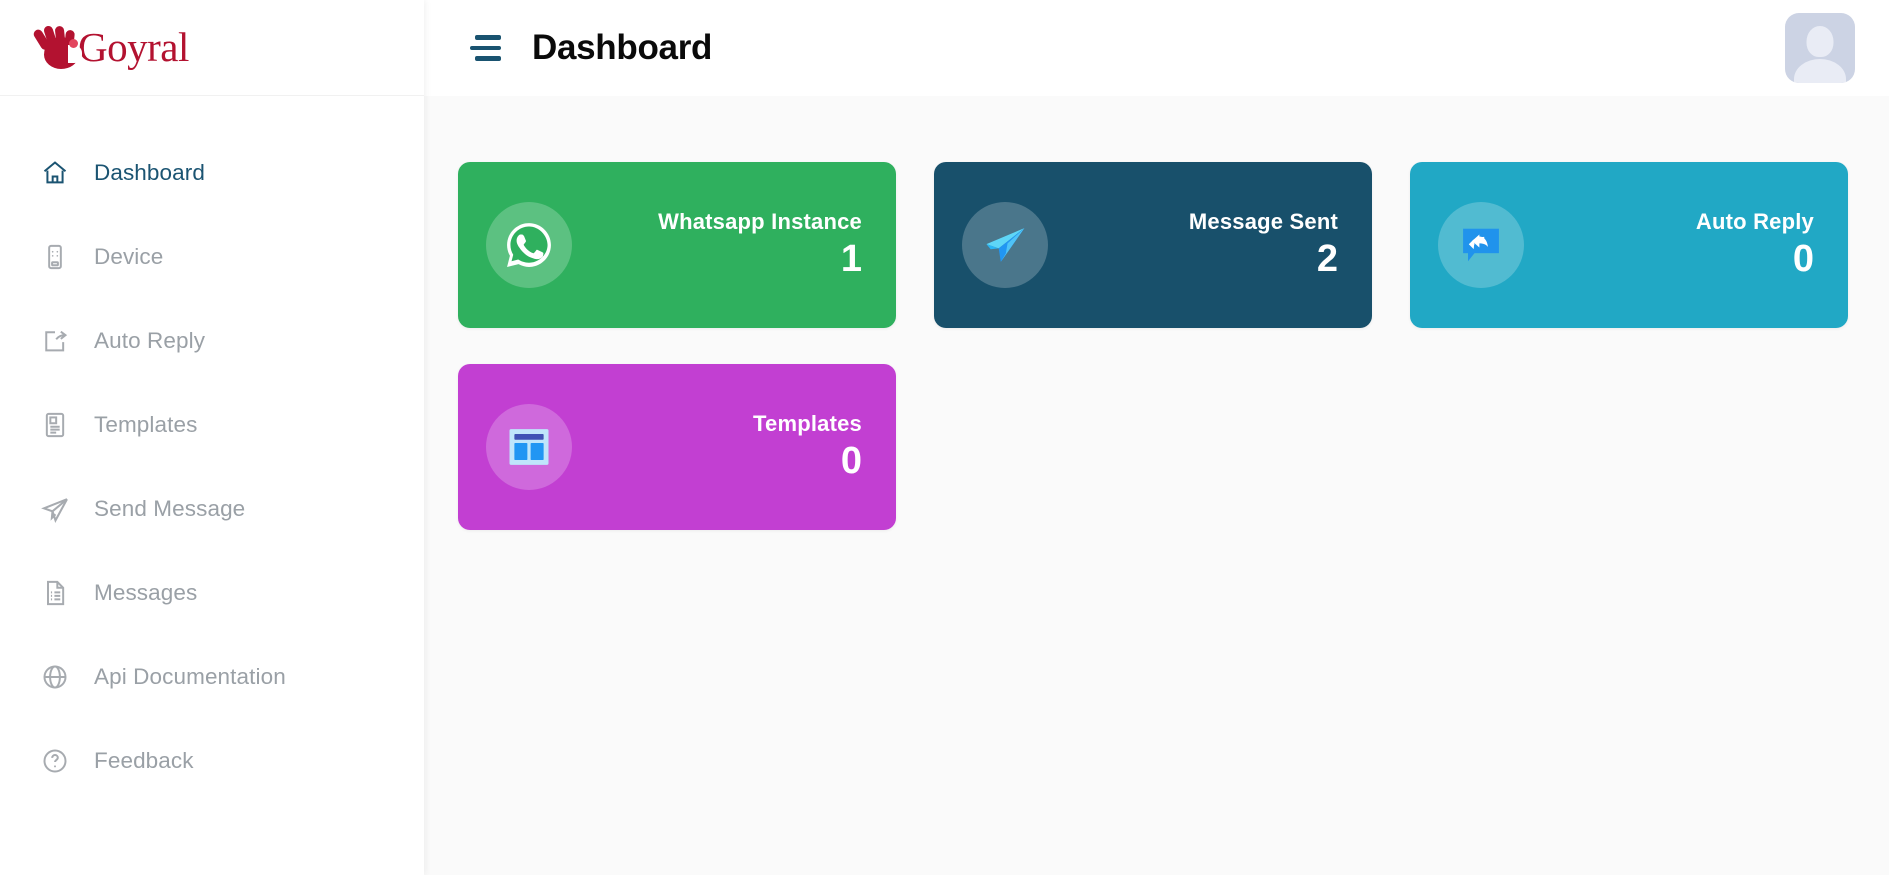 The image size is (1889, 875). Describe the element at coordinates (1156, 48) in the screenshot. I see `topbar: Dashboard` at that location.